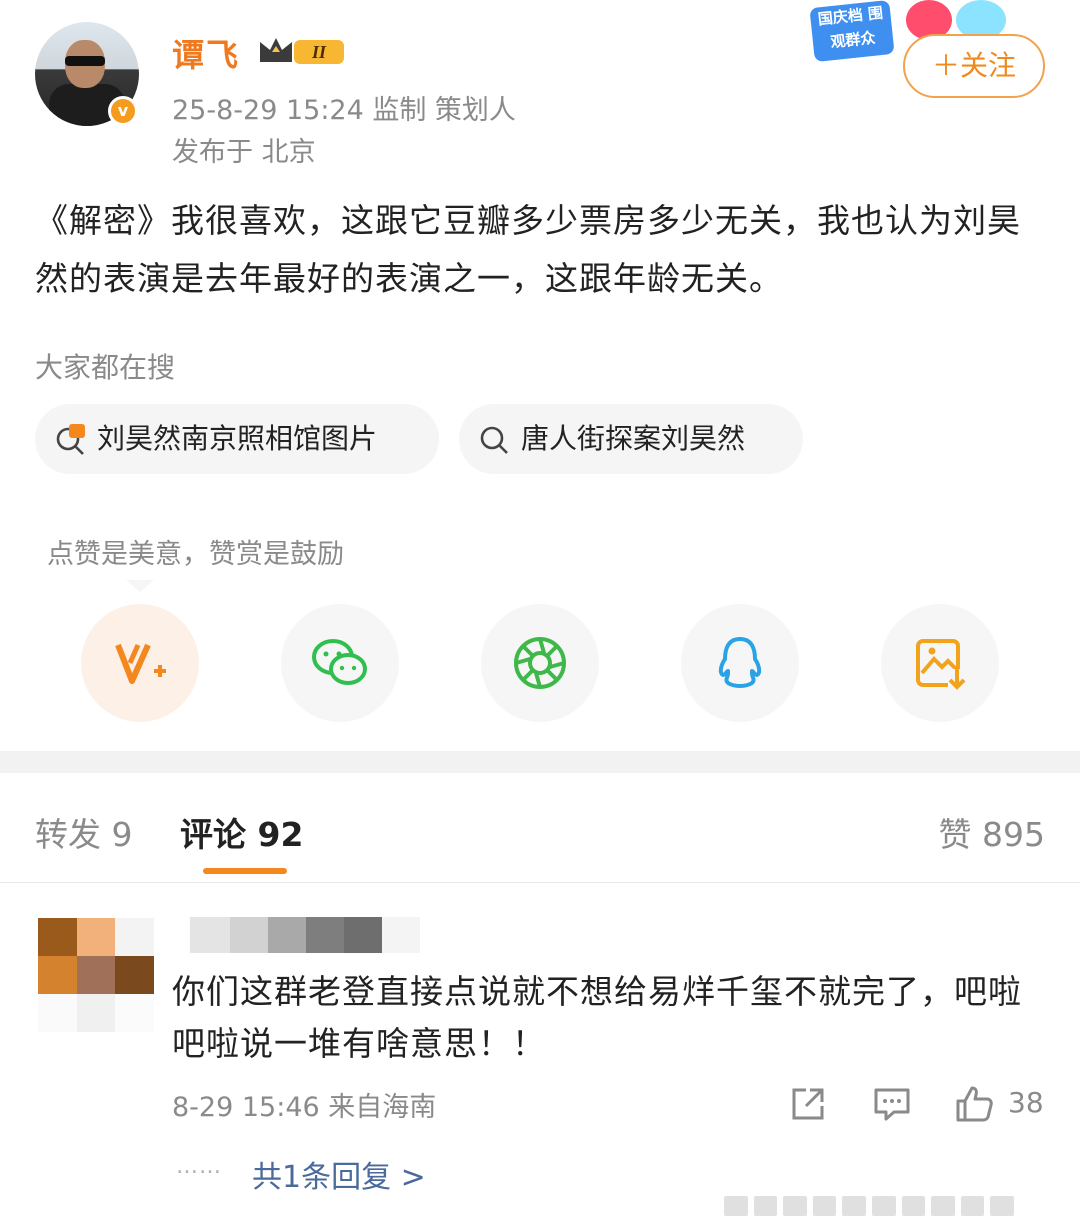 This screenshot has height=1223, width=1080. What do you see at coordinates (245, 871) in the screenshot?
I see `active-tab-indicator` at bounding box center [245, 871].